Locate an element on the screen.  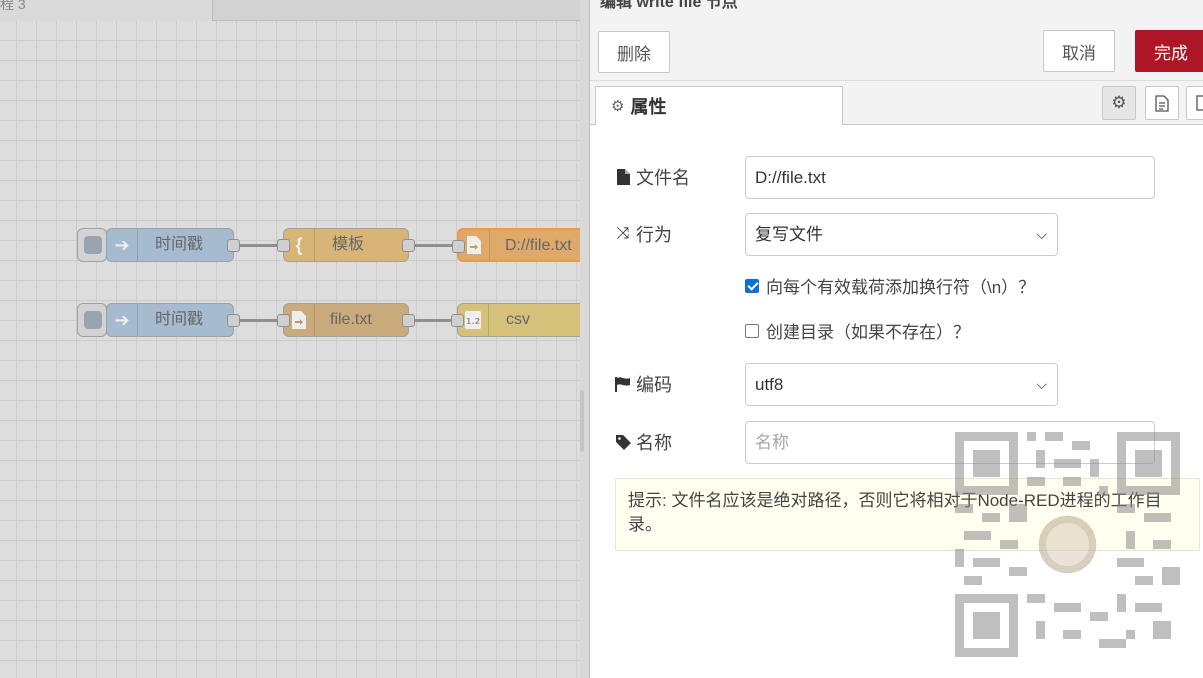
tab-properties-label: 属性 is located at coordinates (648, 107).